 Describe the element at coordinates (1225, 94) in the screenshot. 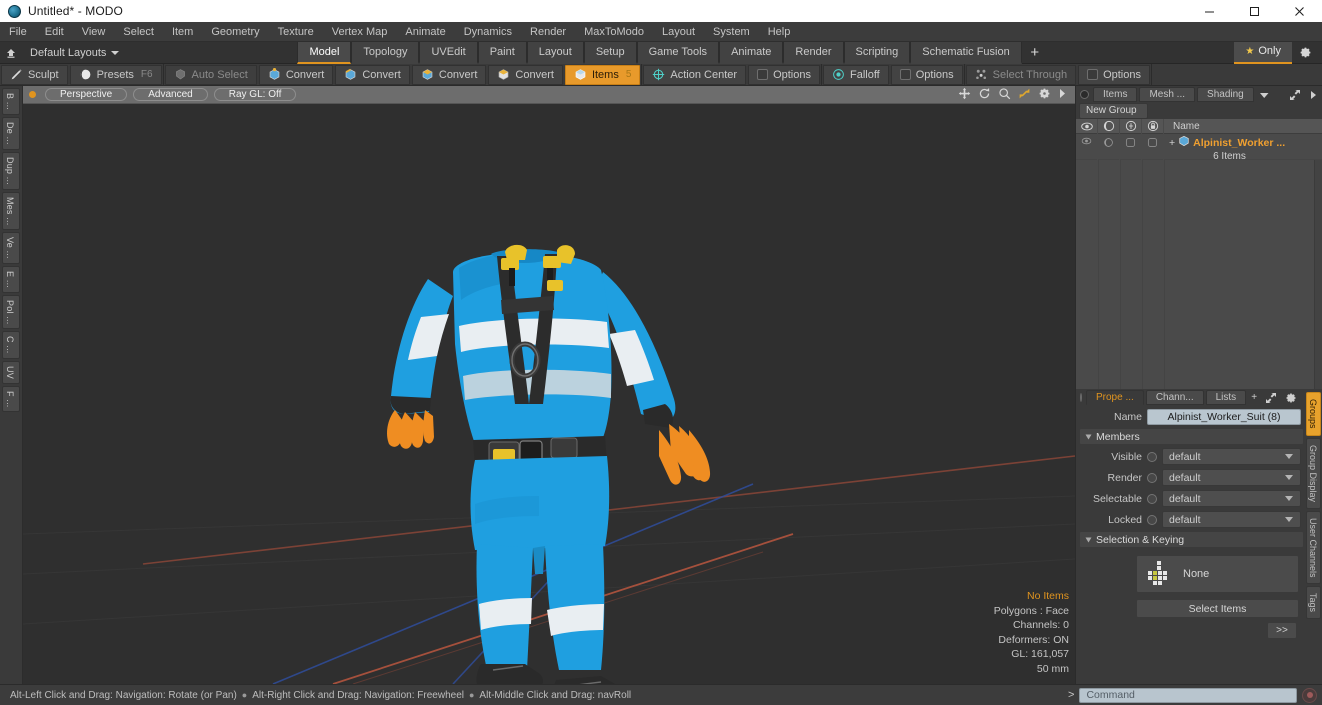

I see `tab-shading: Shading` at that location.